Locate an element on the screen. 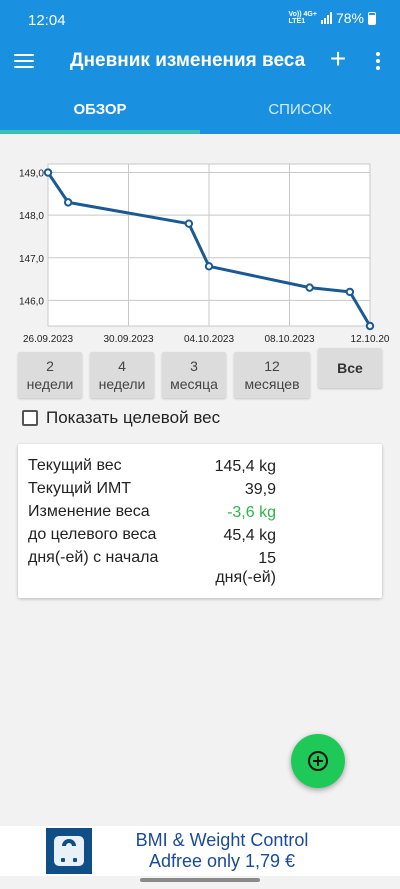  current-weight-label: Текущий вес is located at coordinates (75, 465).